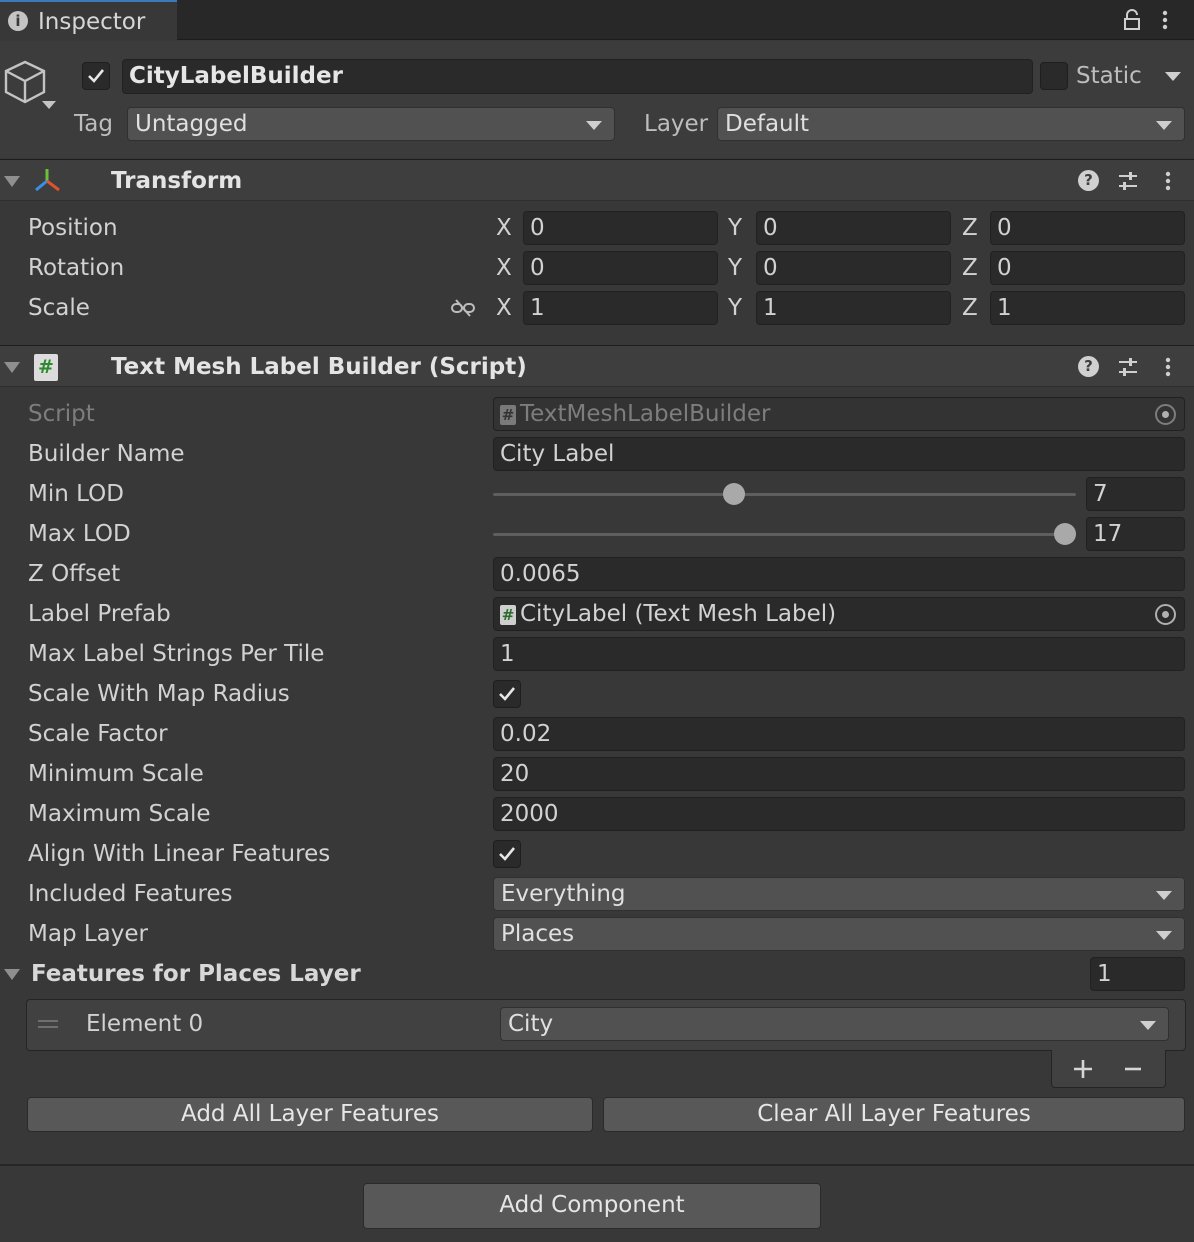 The height and width of the screenshot is (1242, 1194). I want to click on z-offset-label: Z Offset, so click(74, 574).